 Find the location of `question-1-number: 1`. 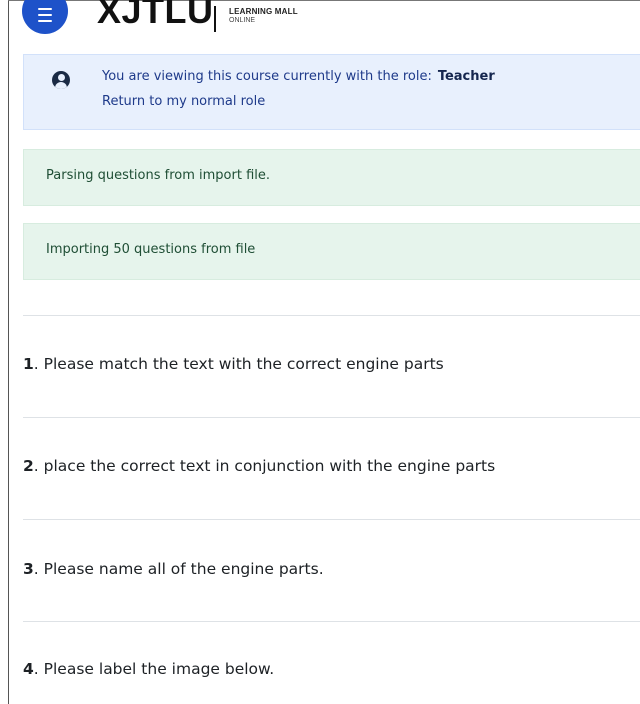

question-1-number: 1 is located at coordinates (28, 364).